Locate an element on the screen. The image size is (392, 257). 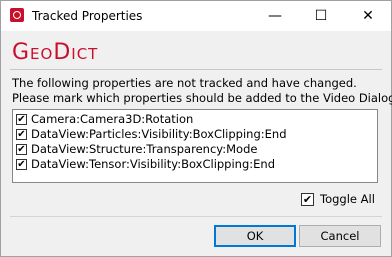
maximize-icon: ☐ is located at coordinates (321, 16).